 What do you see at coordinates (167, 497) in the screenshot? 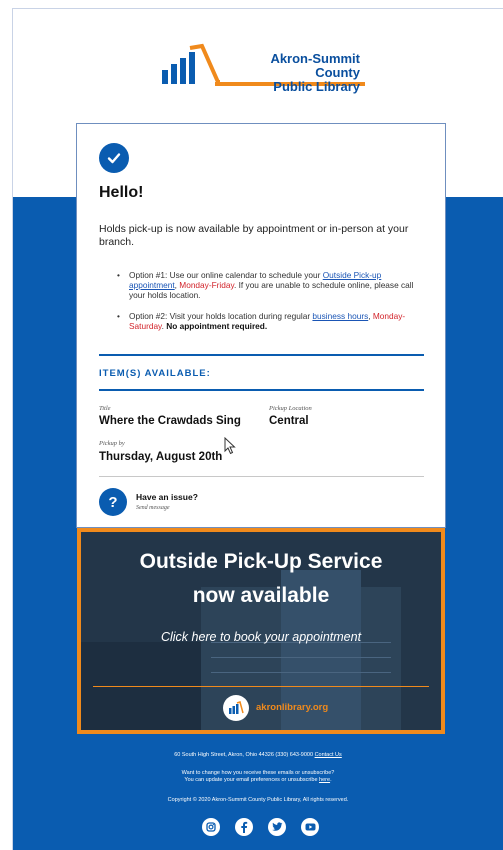
I see `issue-title: Have an issue?` at bounding box center [167, 497].